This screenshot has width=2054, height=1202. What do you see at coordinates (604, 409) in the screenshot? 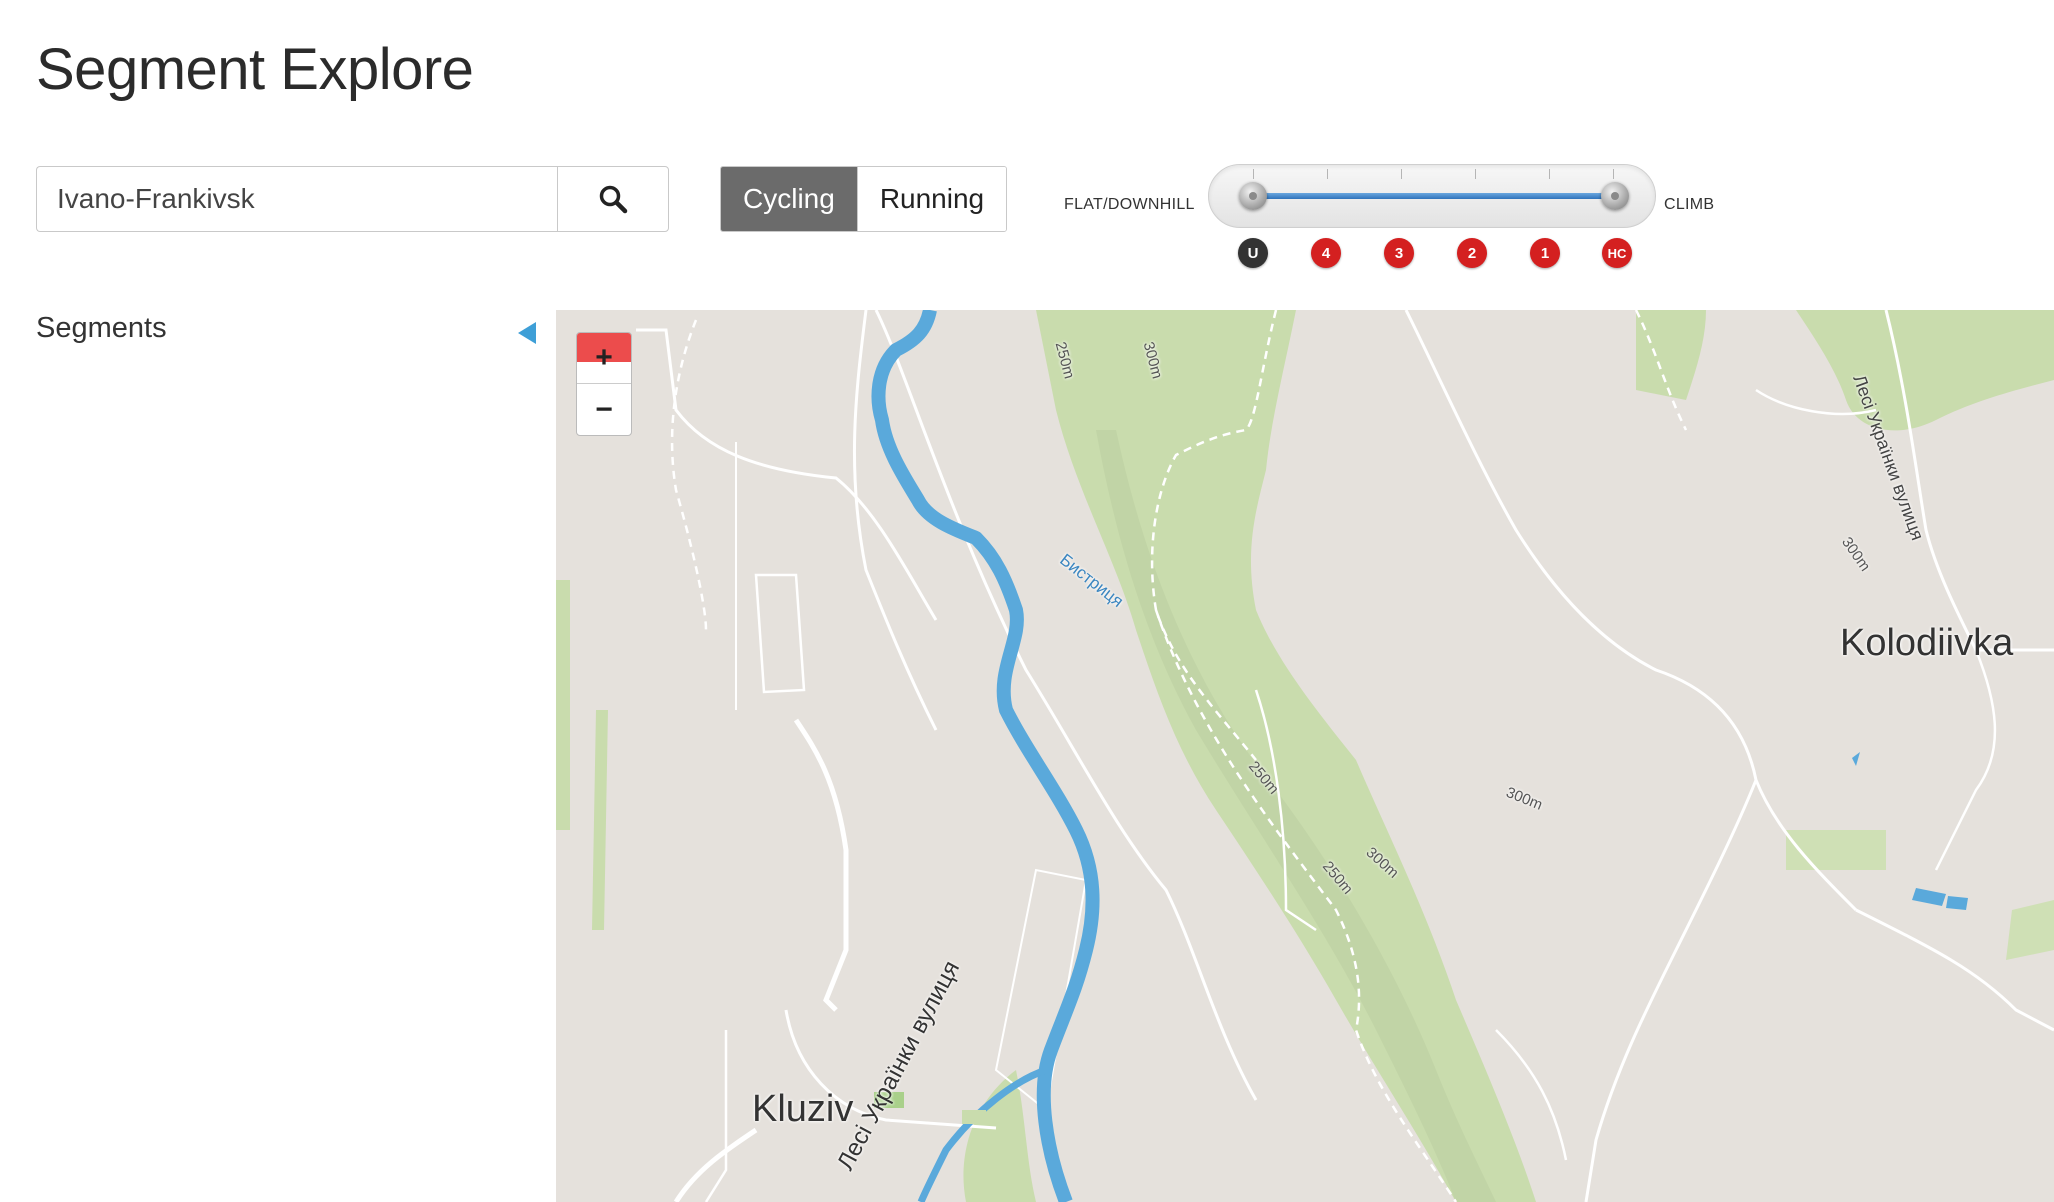
I see `zoom-out-button: −` at bounding box center [604, 409].